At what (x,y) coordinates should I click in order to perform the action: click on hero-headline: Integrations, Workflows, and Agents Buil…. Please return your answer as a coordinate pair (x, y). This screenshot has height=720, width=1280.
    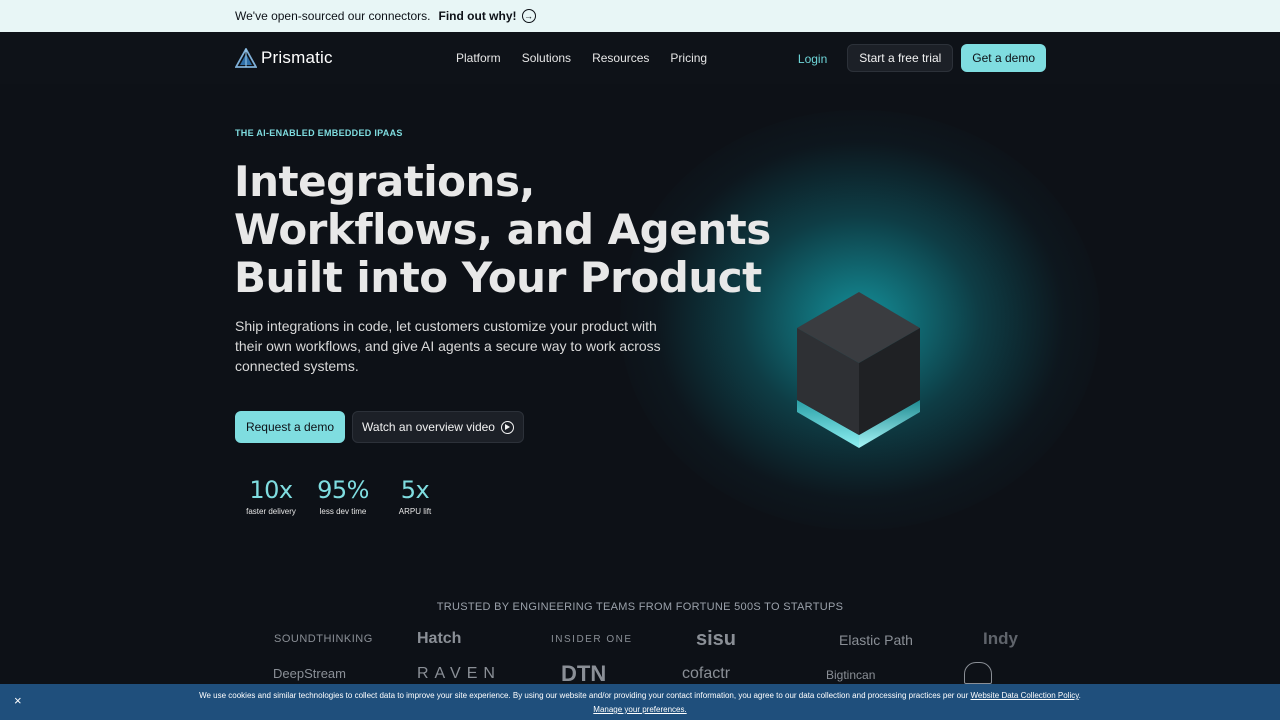
    Looking at the image, I should click on (514, 230).